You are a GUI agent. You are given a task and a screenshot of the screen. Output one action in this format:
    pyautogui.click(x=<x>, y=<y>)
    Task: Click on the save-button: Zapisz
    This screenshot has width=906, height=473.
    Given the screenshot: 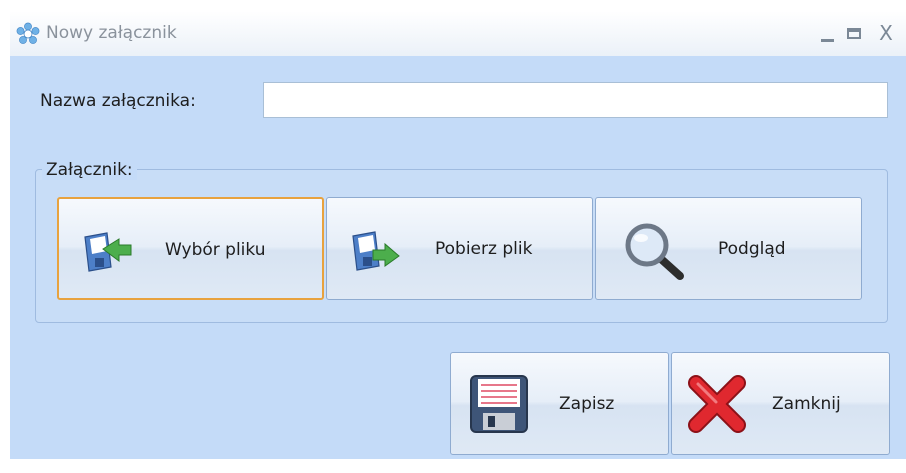 What is the action you would take?
    pyautogui.click(x=559, y=403)
    